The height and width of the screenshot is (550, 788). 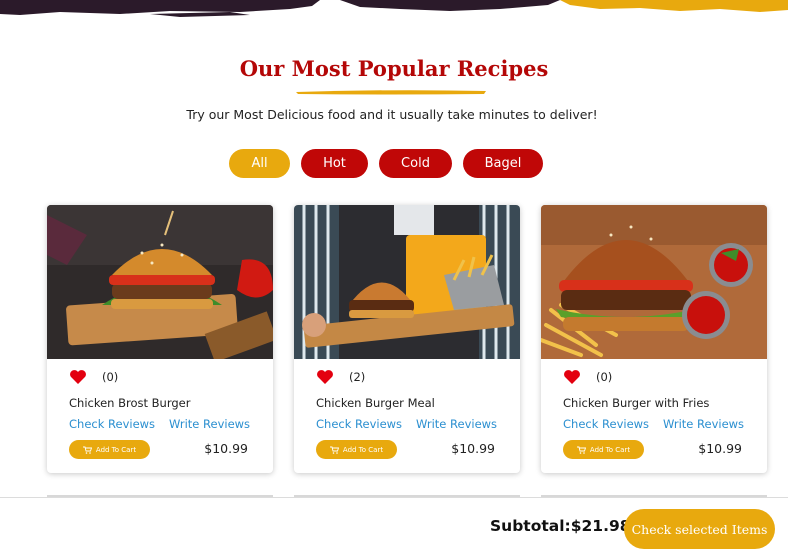 What do you see at coordinates (654, 282) in the screenshot?
I see `burger-fries-photo` at bounding box center [654, 282].